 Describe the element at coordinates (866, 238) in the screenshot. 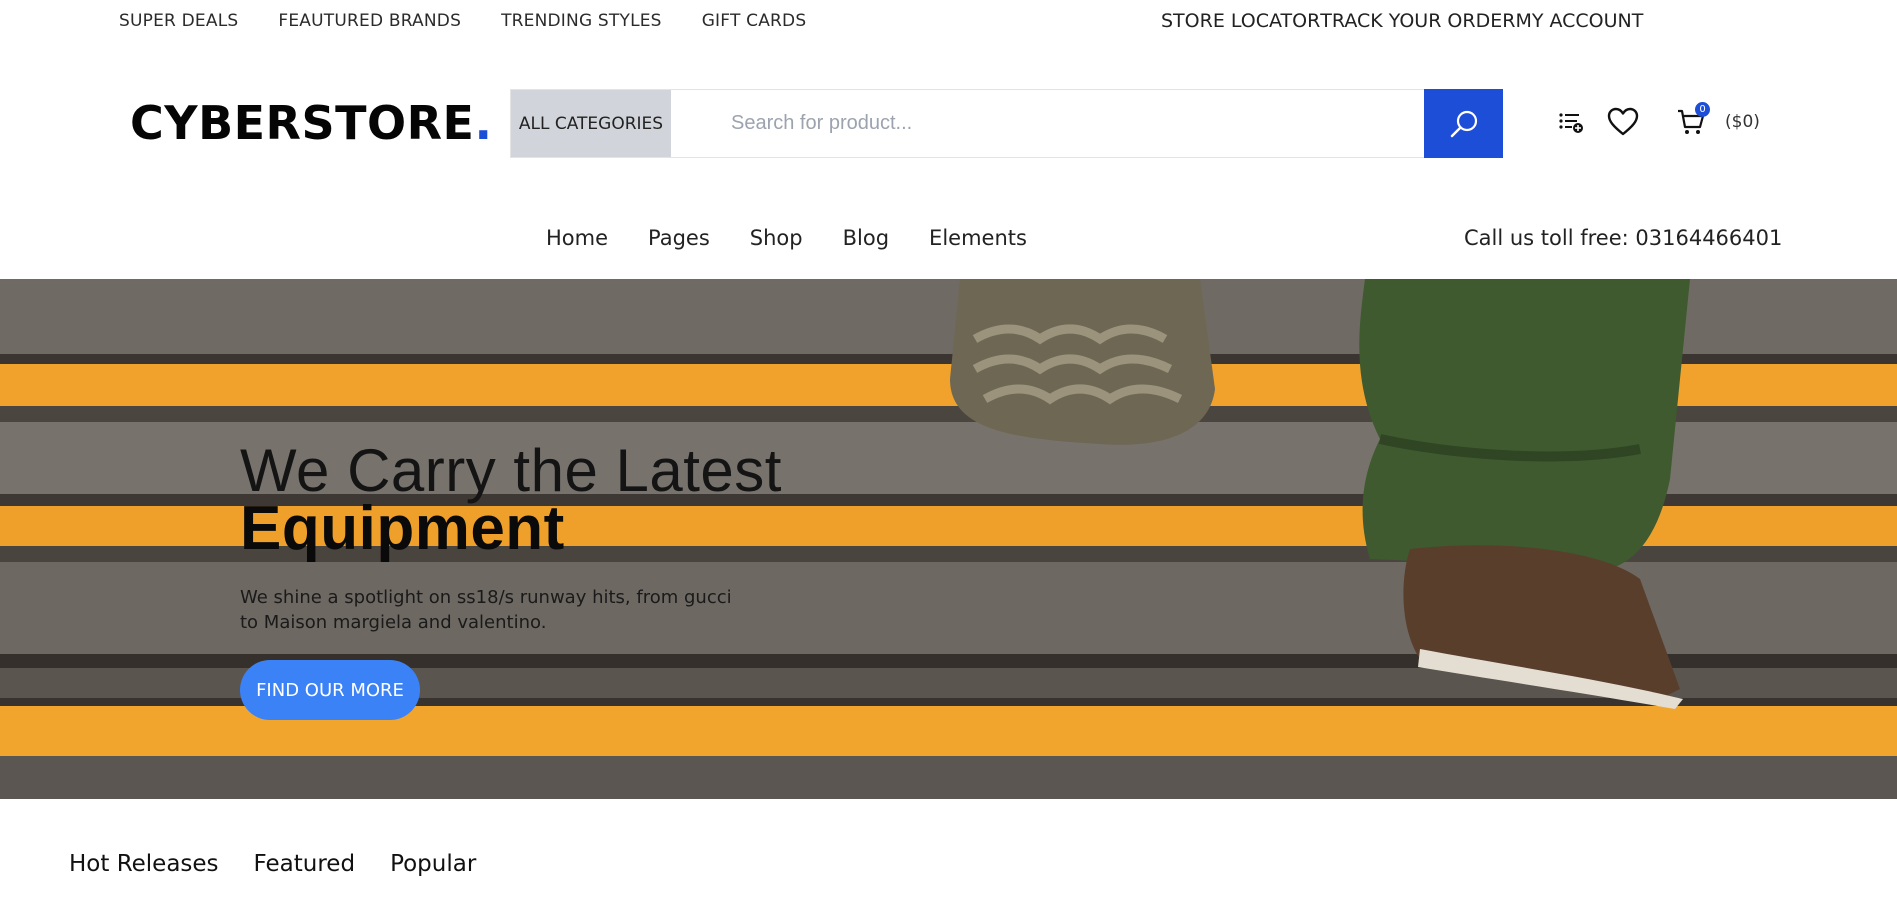

I see `nav-blog: Blog` at that location.